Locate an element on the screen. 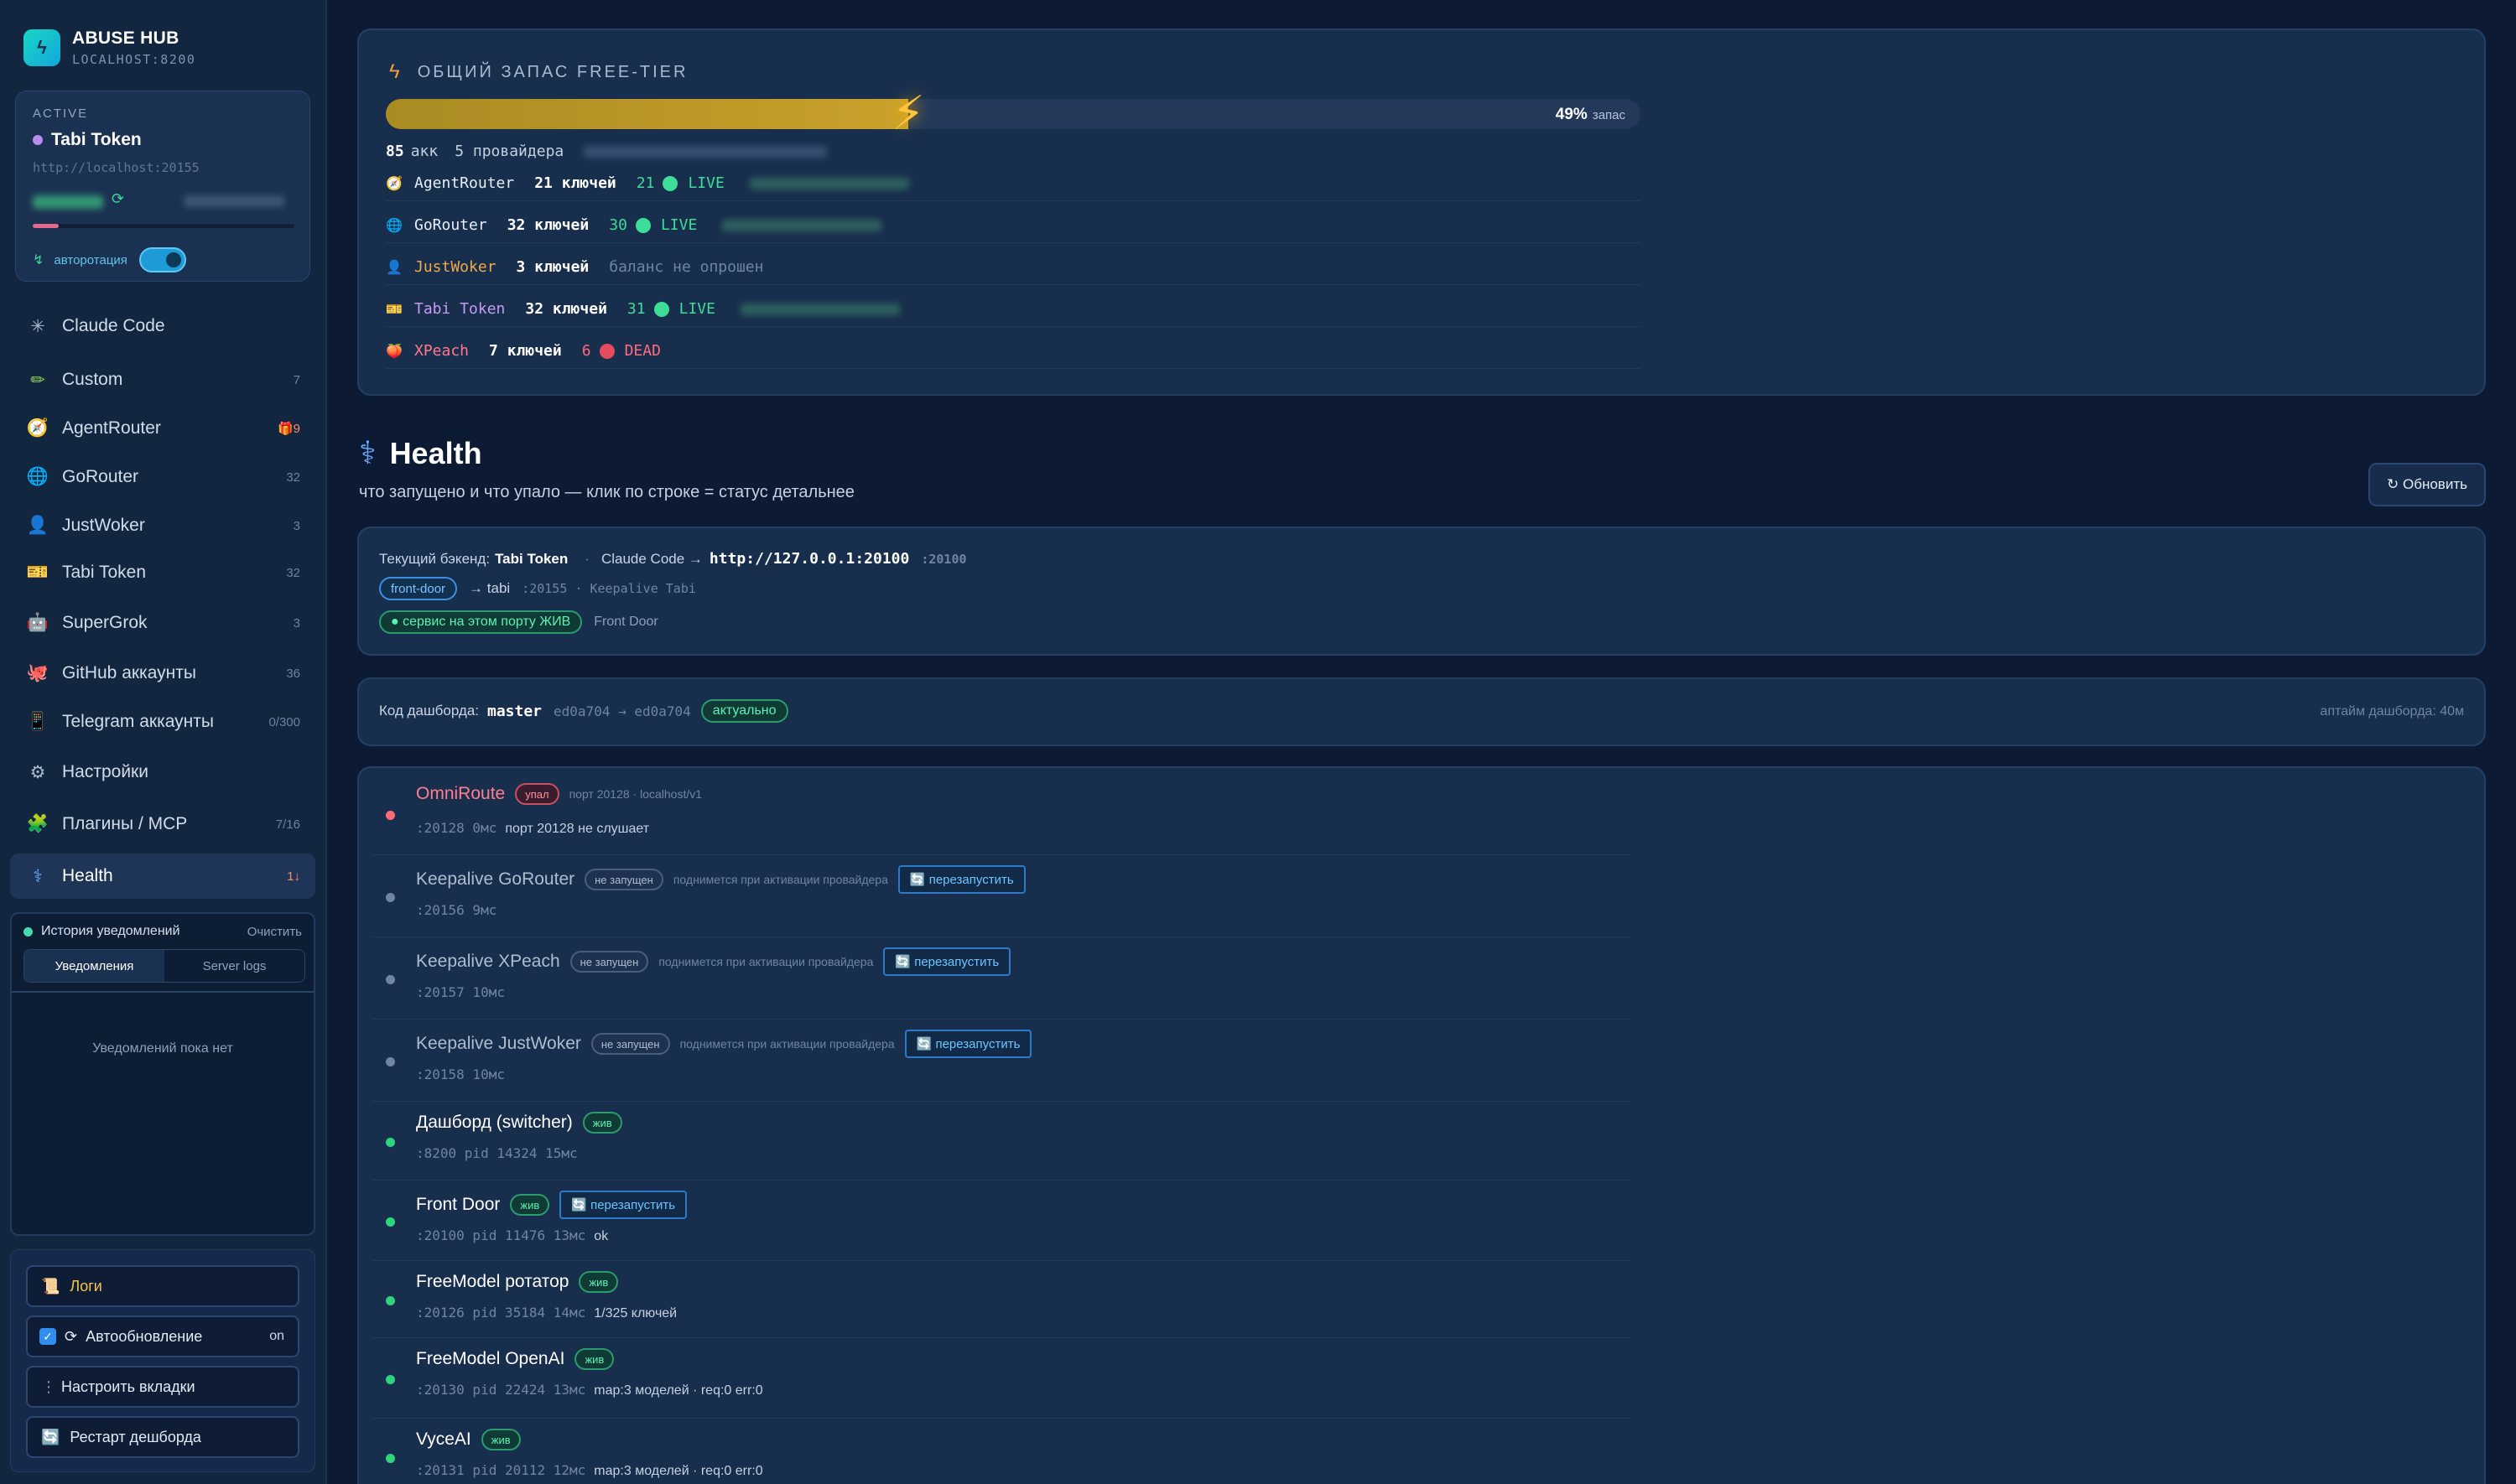 The width and height of the screenshot is (2516, 1484). sidebar-item-count: 1↓ is located at coordinates (293, 876).